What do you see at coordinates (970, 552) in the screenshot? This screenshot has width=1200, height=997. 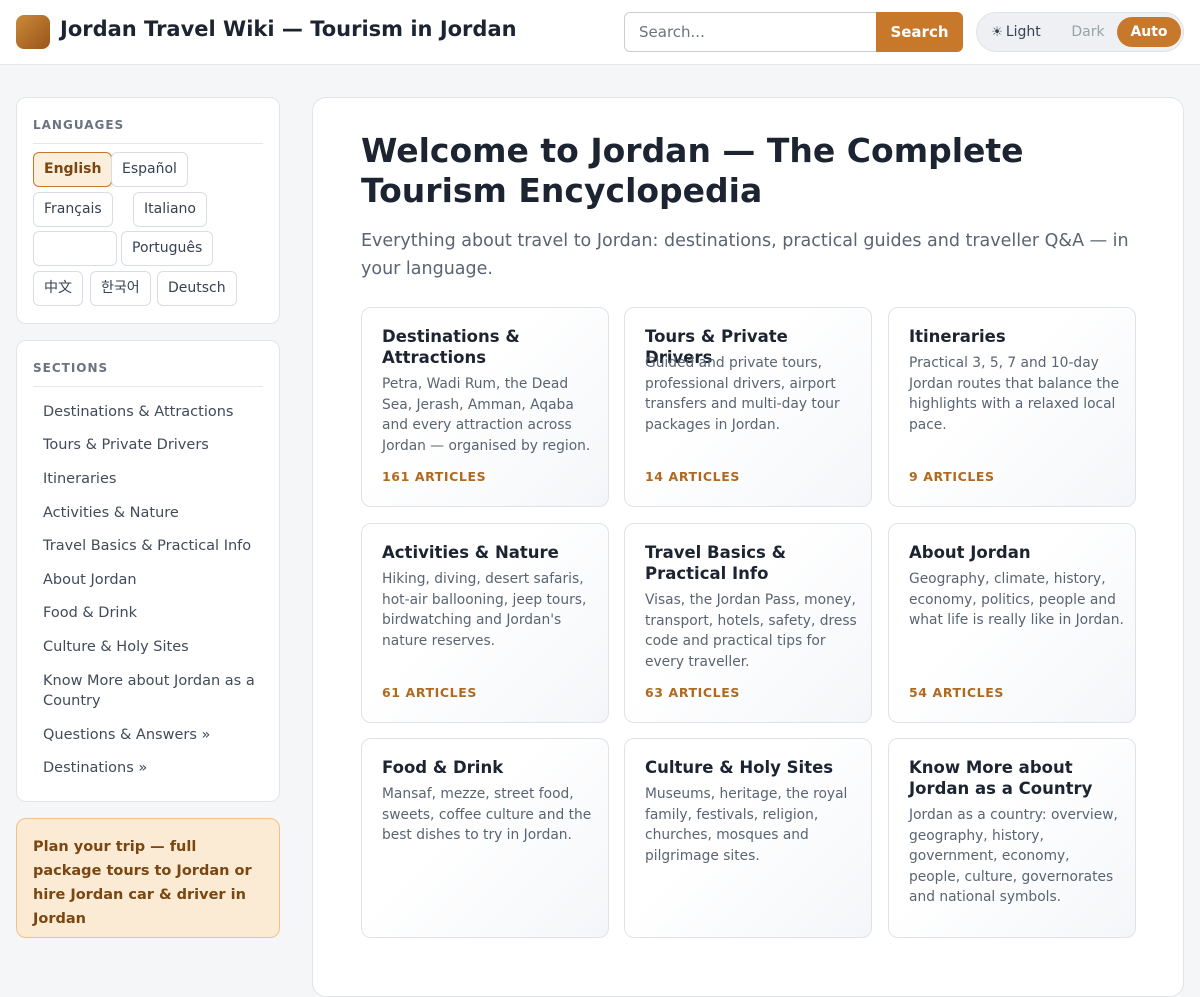 I see `card-title: About Jordan` at bounding box center [970, 552].